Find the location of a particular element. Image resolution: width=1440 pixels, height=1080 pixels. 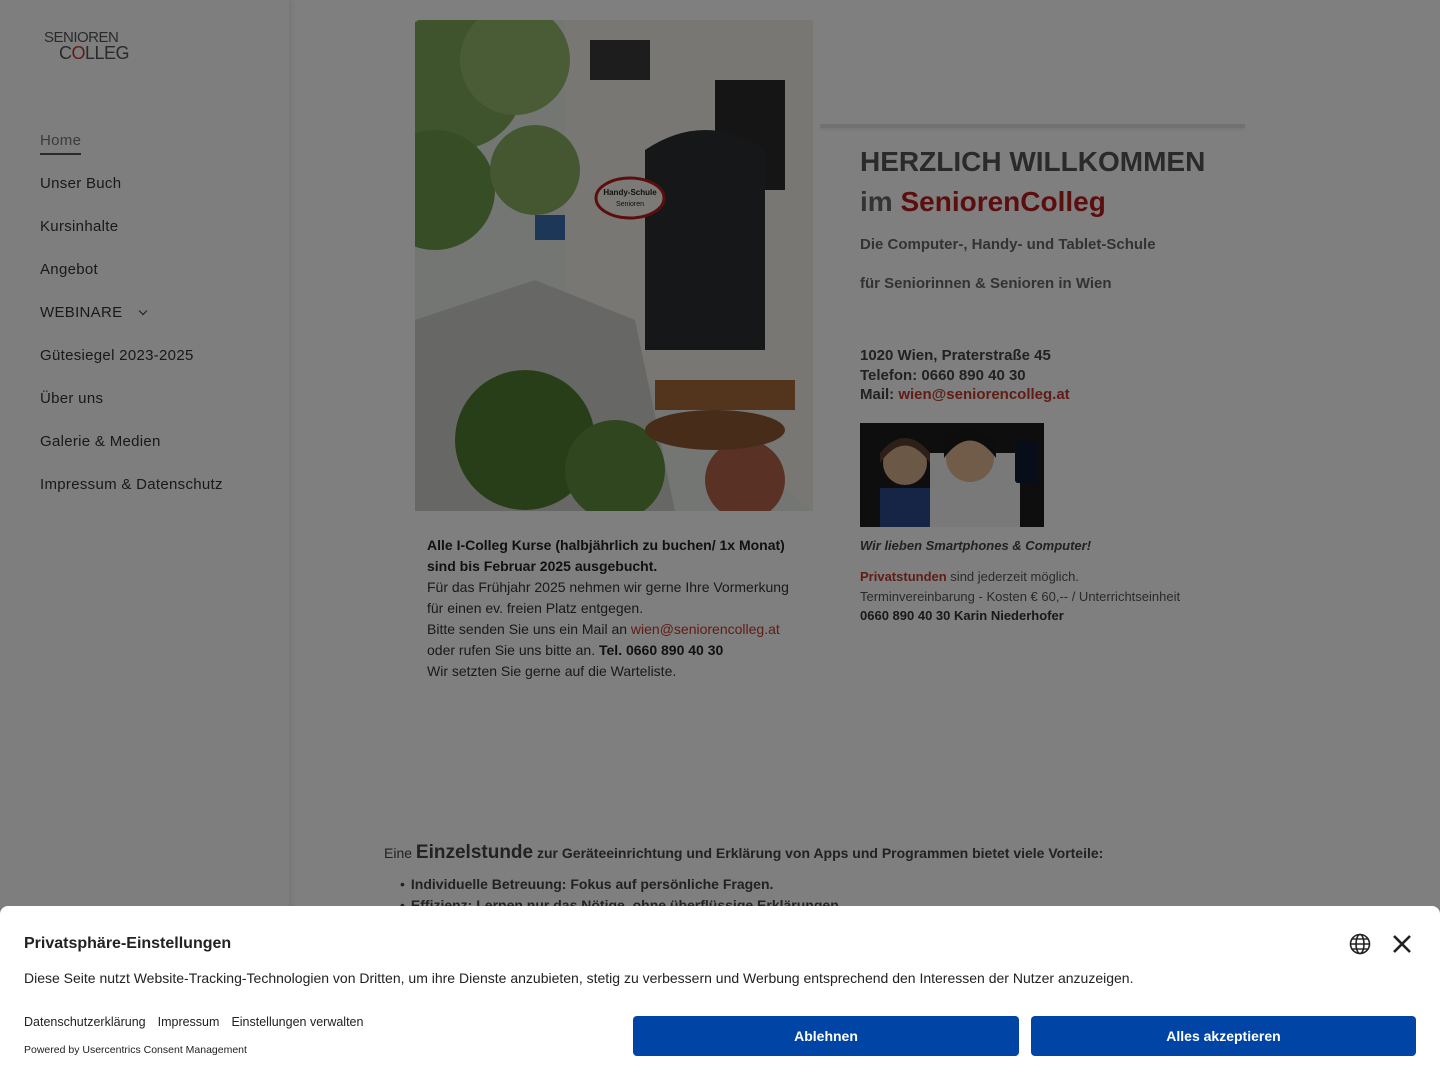

consent-title: Privatsphäre-Einstellungen is located at coordinates (128, 943).